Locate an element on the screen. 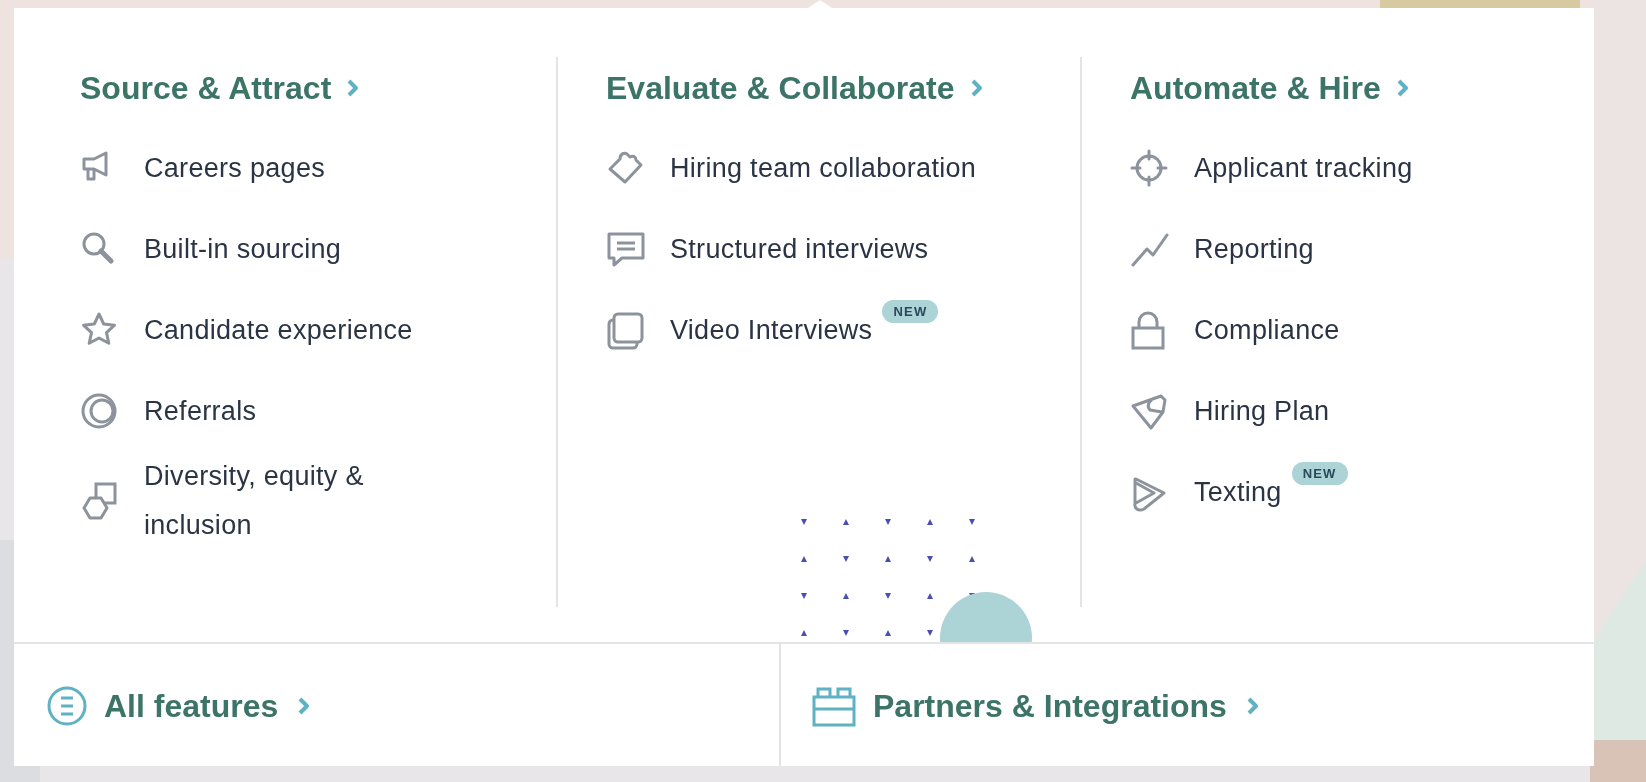 Image resolution: width=1646 pixels, height=782 pixels. category-link: Automate & Hire is located at coordinates (1269, 88).